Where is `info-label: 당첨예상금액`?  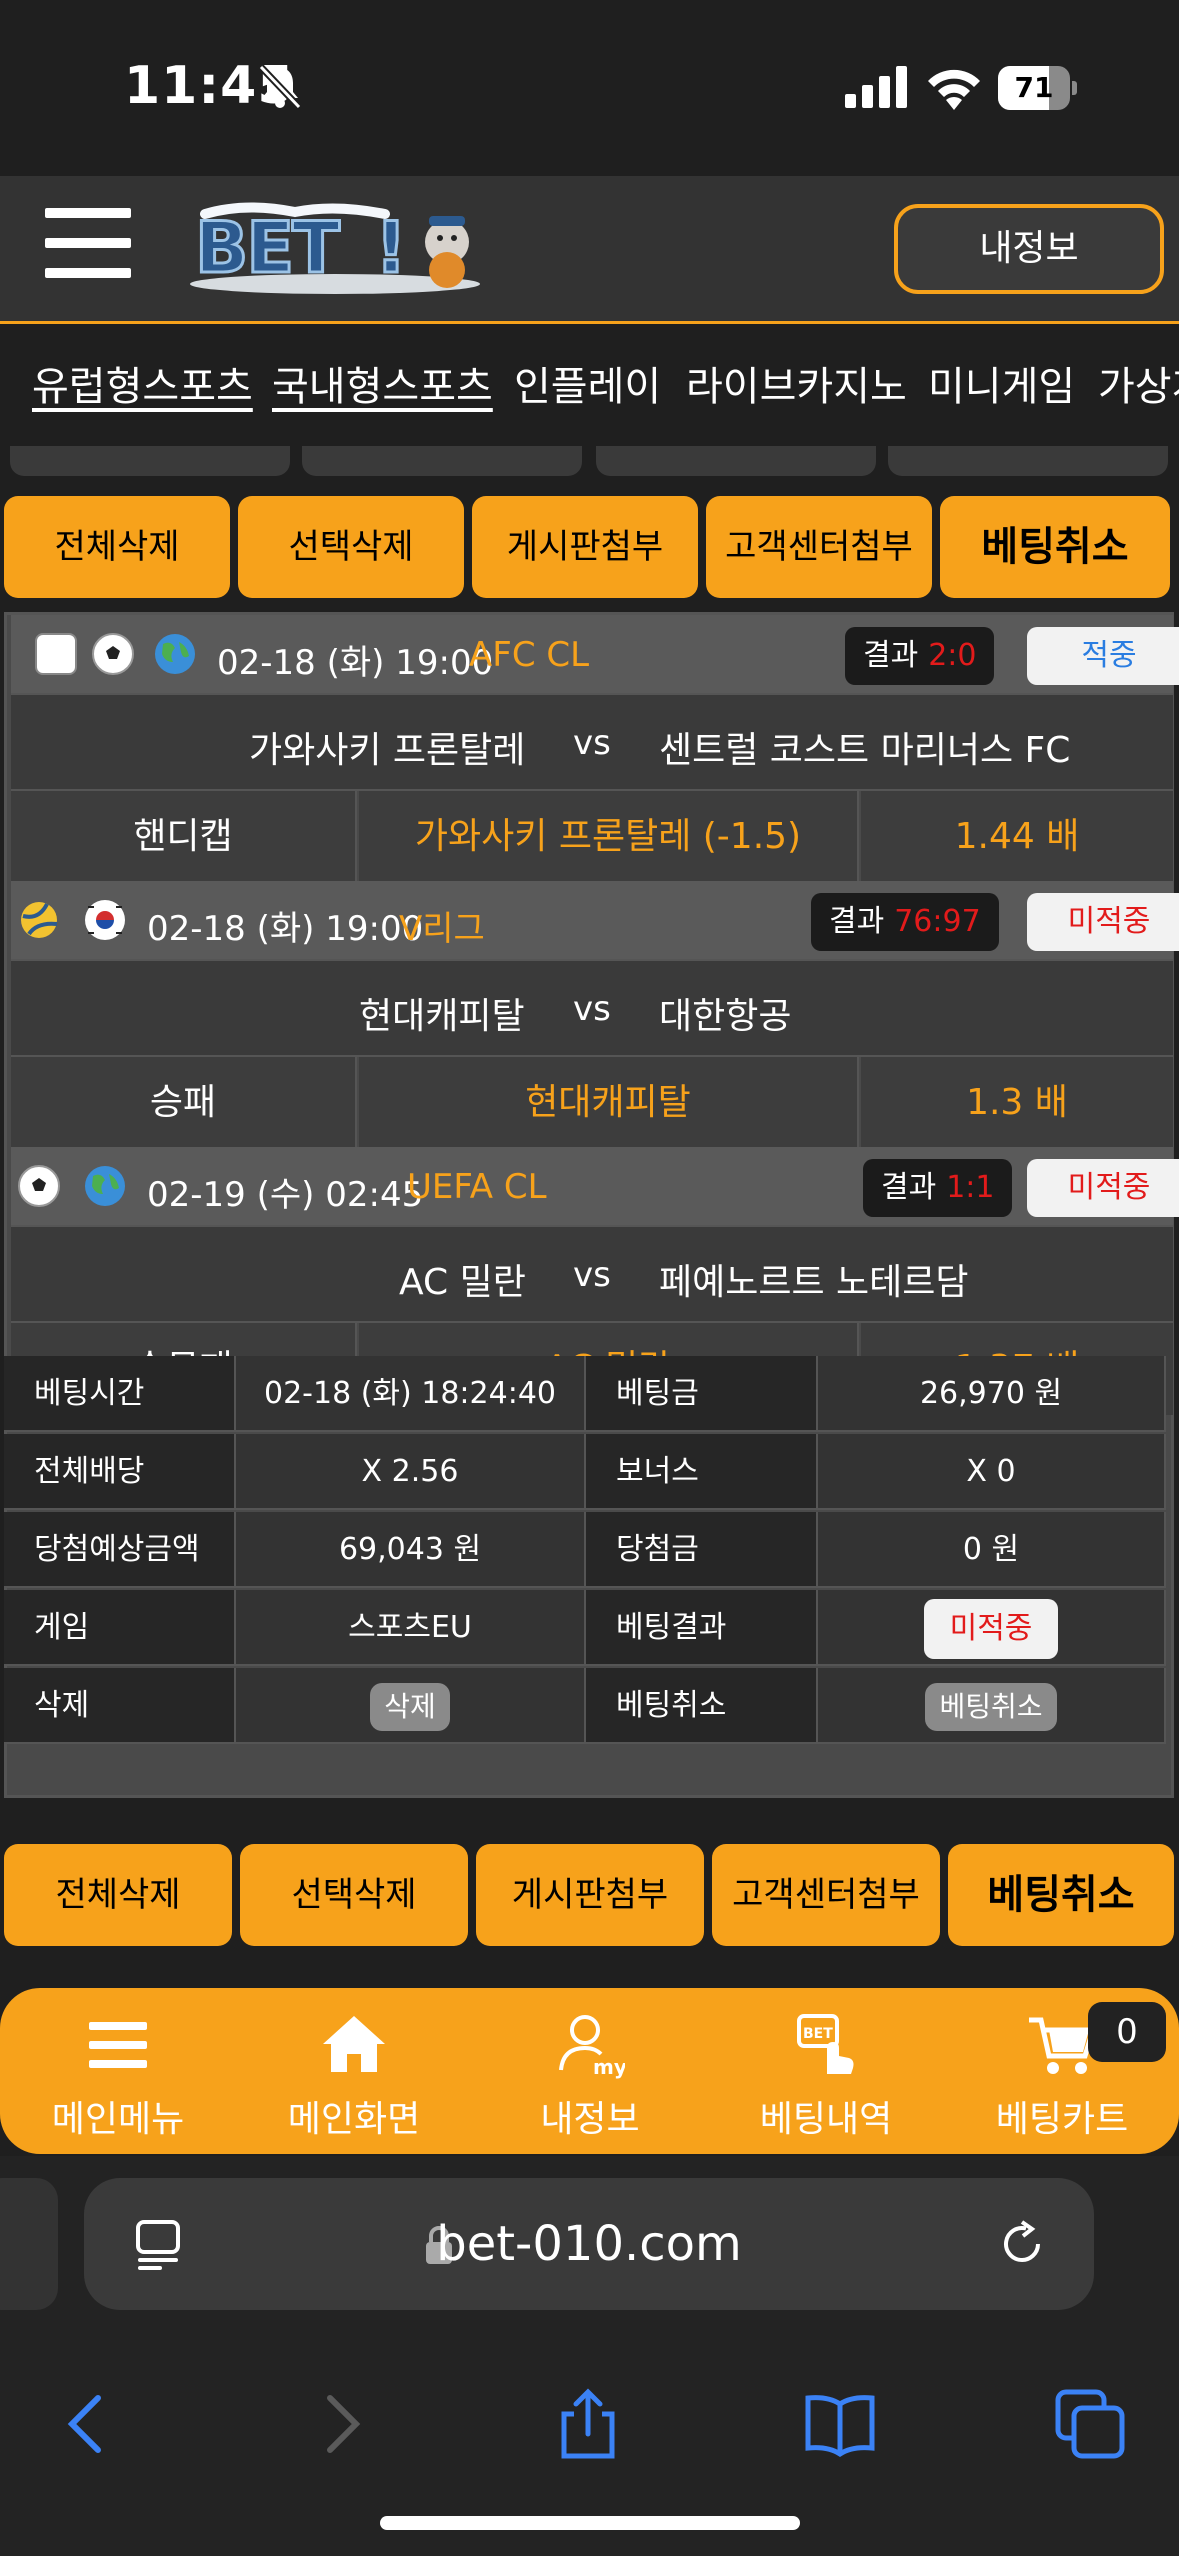
info-label: 당첨예상금액 is located at coordinates (120, 1550).